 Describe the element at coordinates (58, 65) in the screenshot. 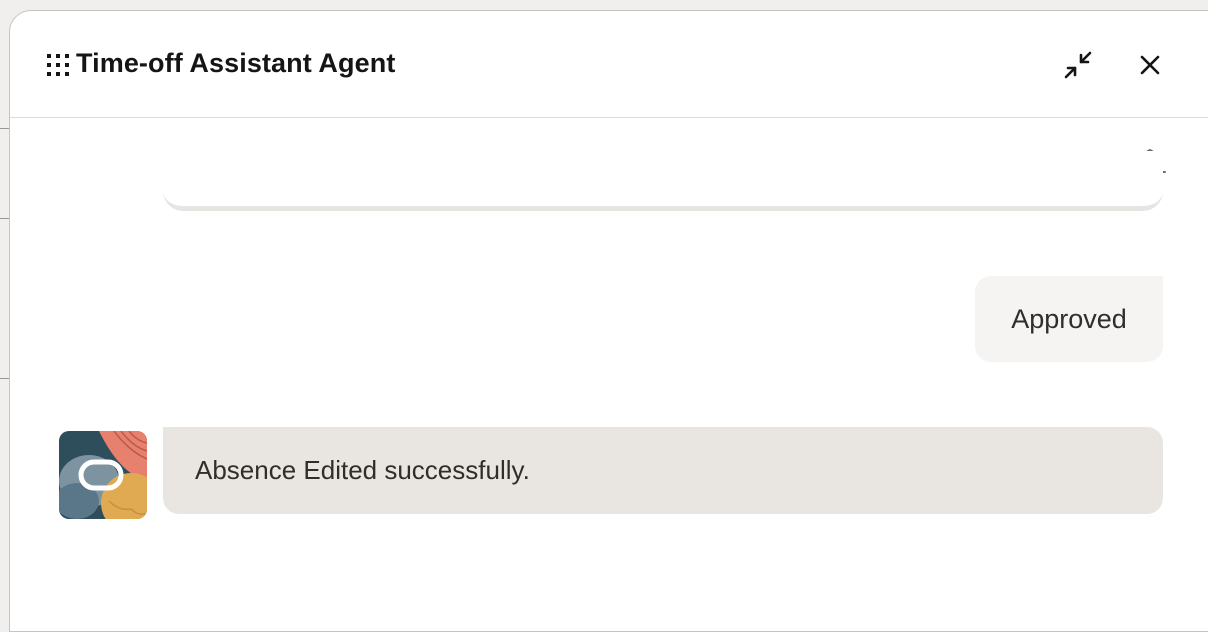

I see `grid-icon` at that location.